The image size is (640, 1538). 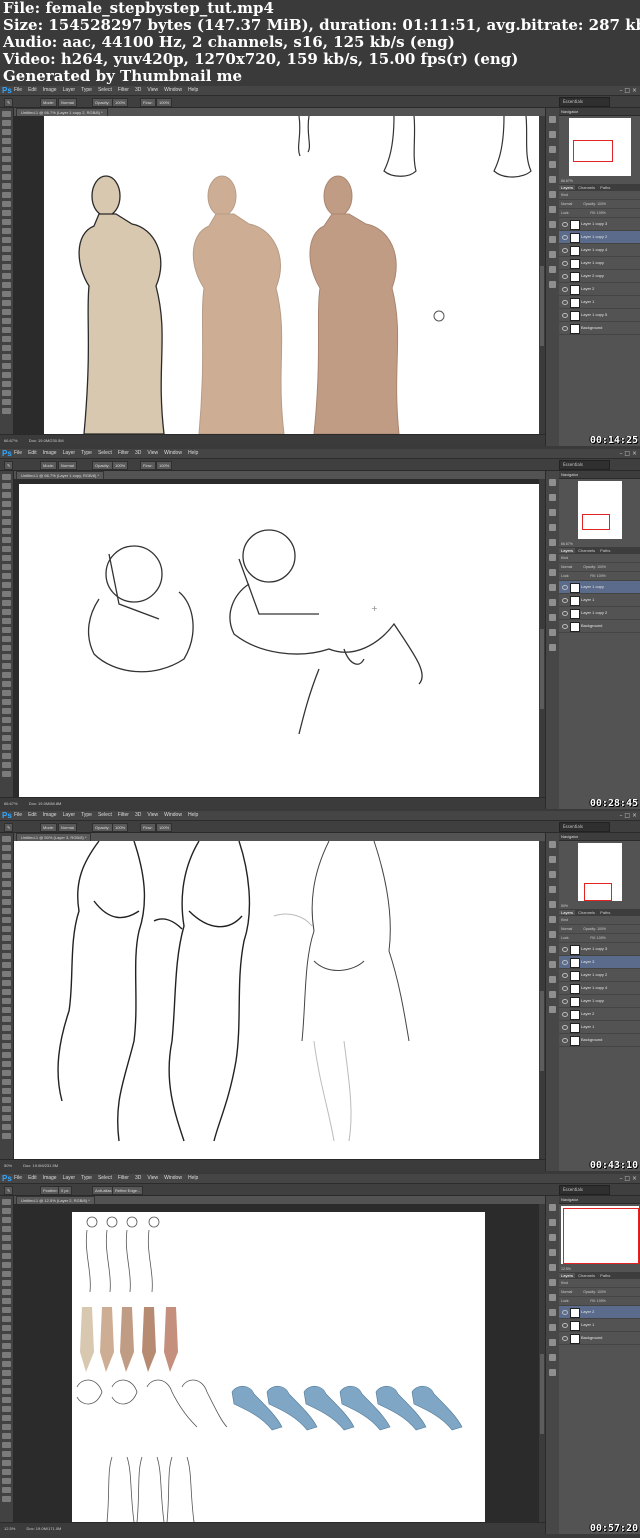 I want to click on tab-layers: Layers, so click(x=567, y=912).